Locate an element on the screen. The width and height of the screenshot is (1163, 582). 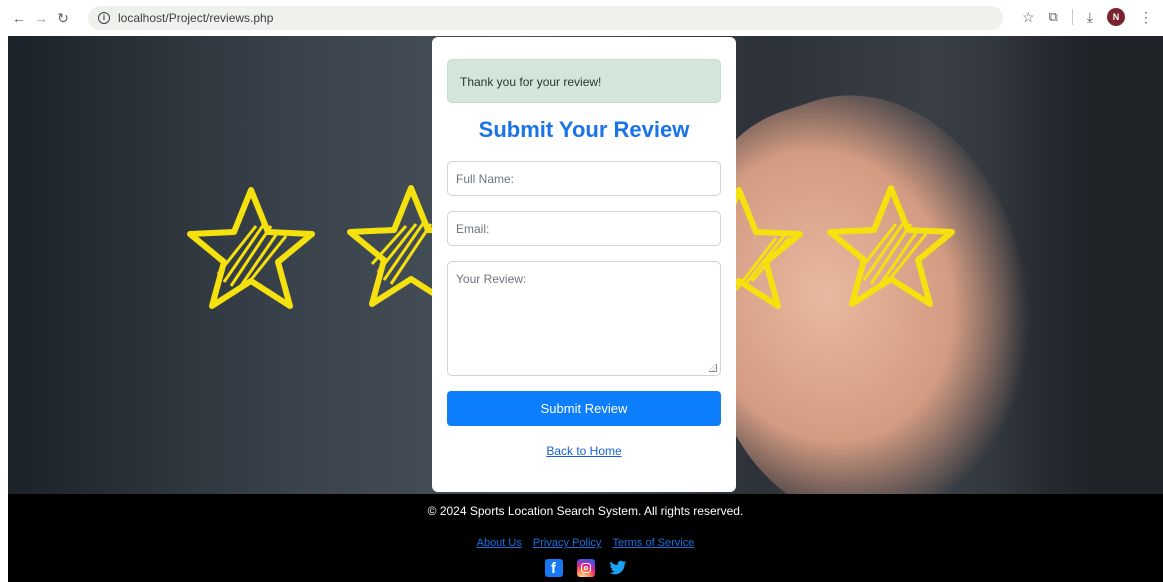
submit-review-button: Submit Review is located at coordinates (584, 408).